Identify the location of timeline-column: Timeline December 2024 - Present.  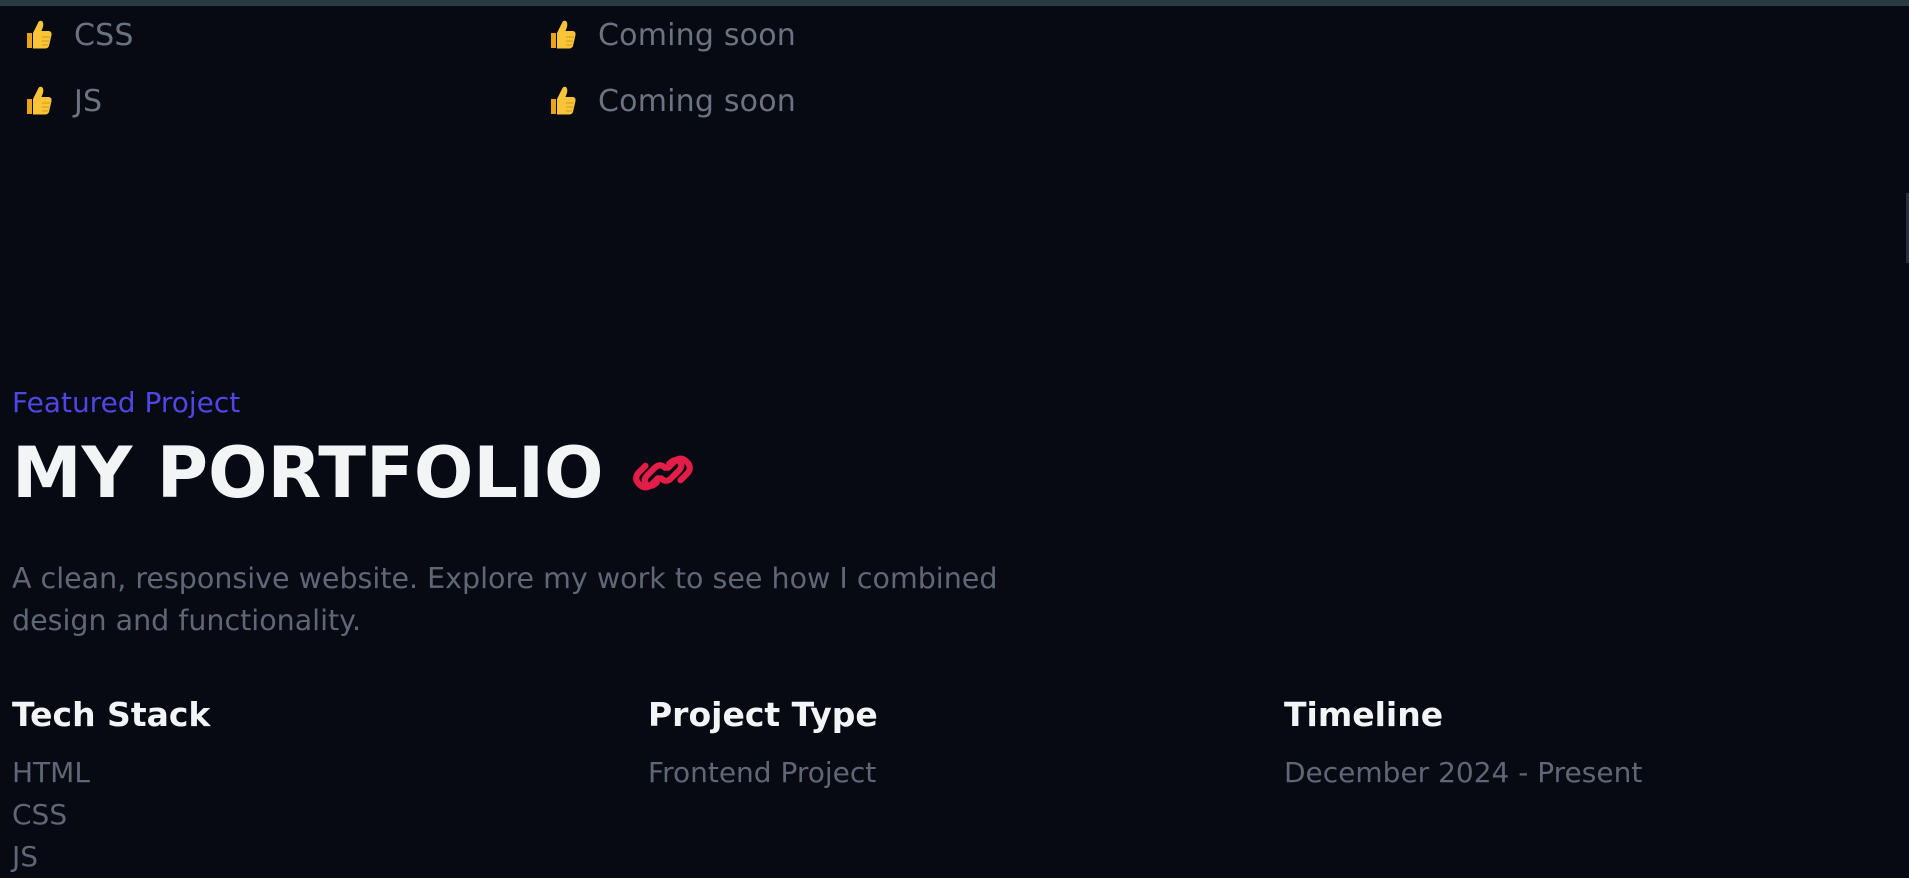
(1596, 785).